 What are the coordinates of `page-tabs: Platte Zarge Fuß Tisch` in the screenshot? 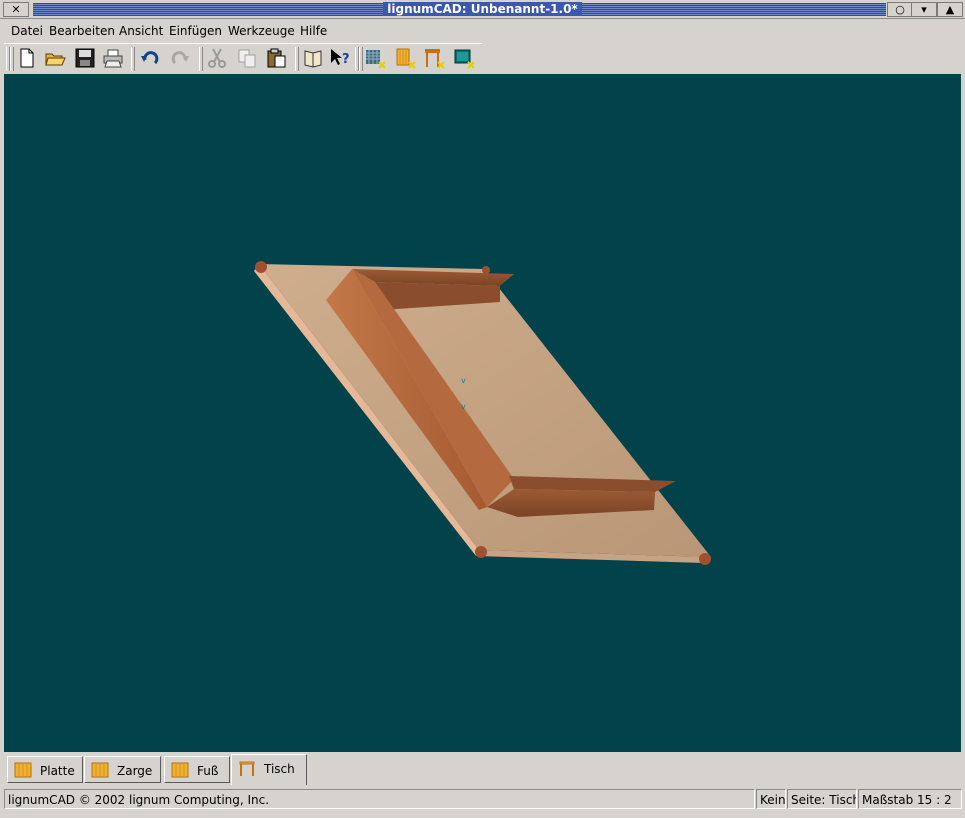 It's located at (482, 769).